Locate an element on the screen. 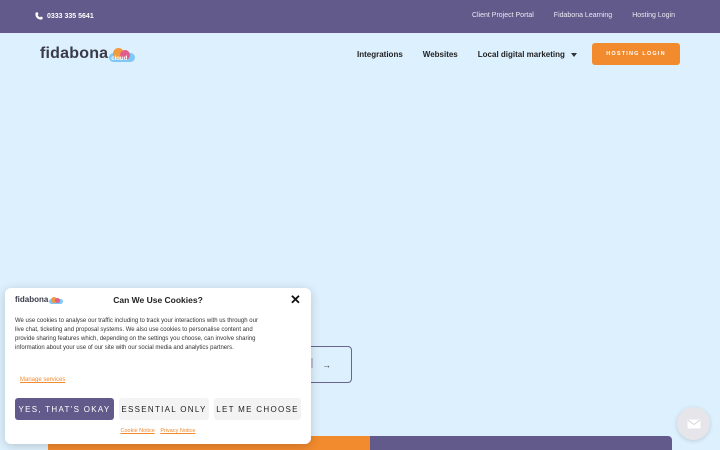  phone-icon is located at coordinates (39, 16).